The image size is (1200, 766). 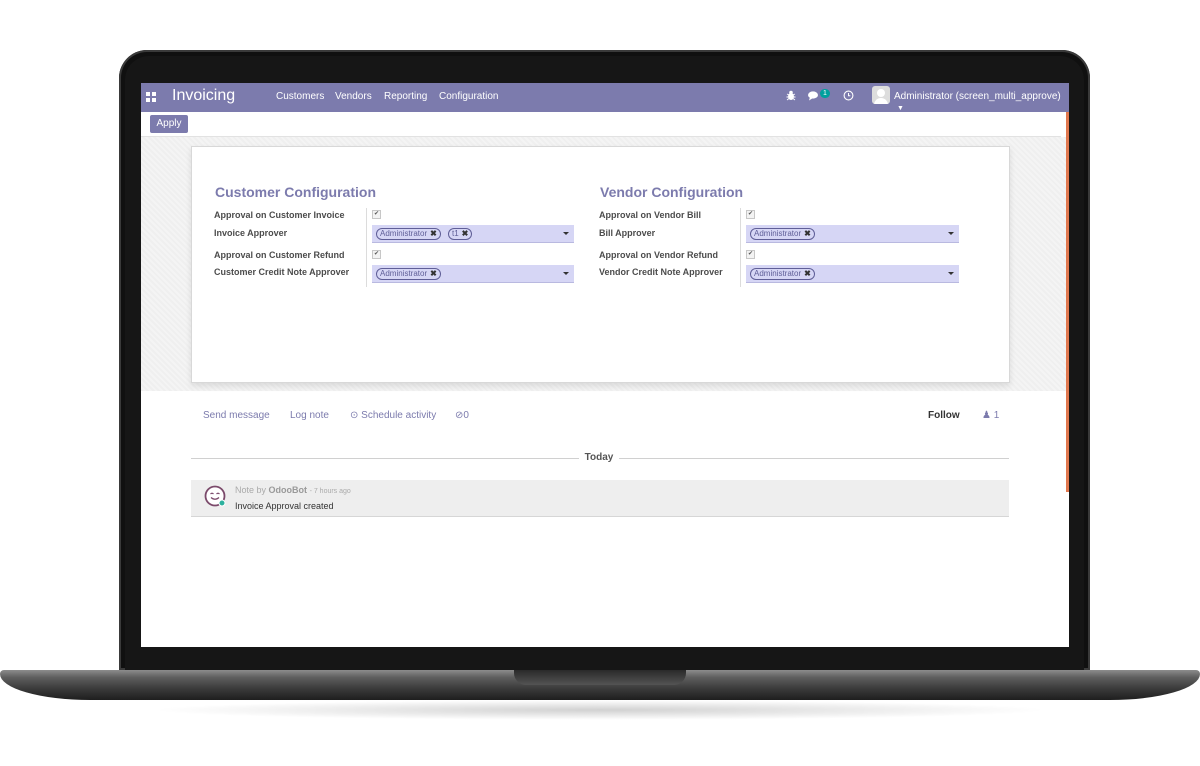 I want to click on customer-credit-note-approver-field: Administrator ✖, so click(x=473, y=274).